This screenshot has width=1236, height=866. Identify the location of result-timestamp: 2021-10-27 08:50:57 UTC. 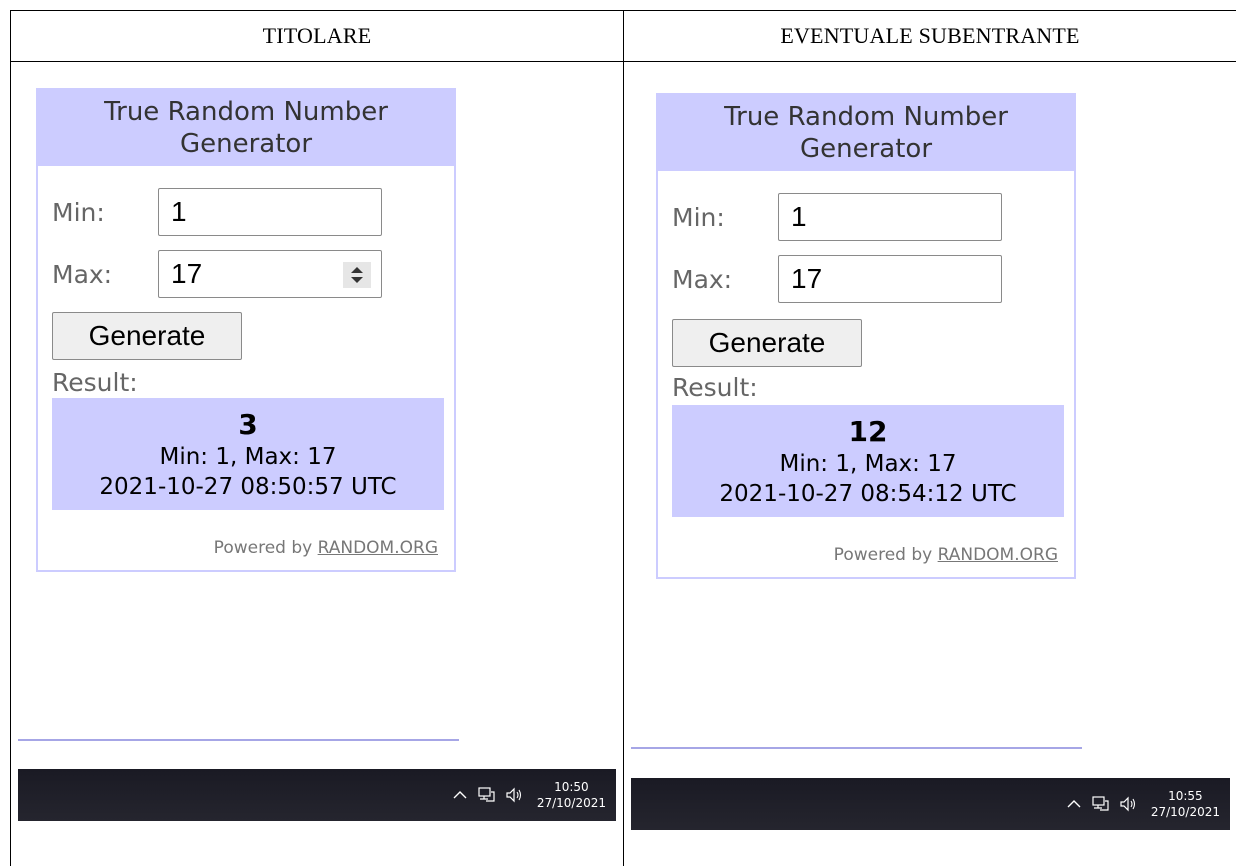
(248, 487).